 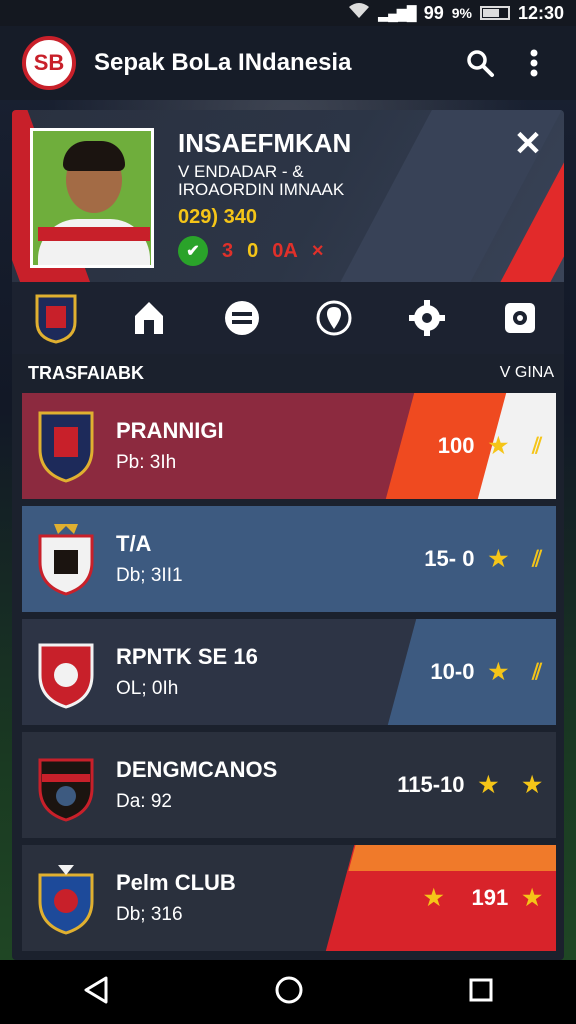 I want to click on system-nav-bar, so click(x=288, y=992).